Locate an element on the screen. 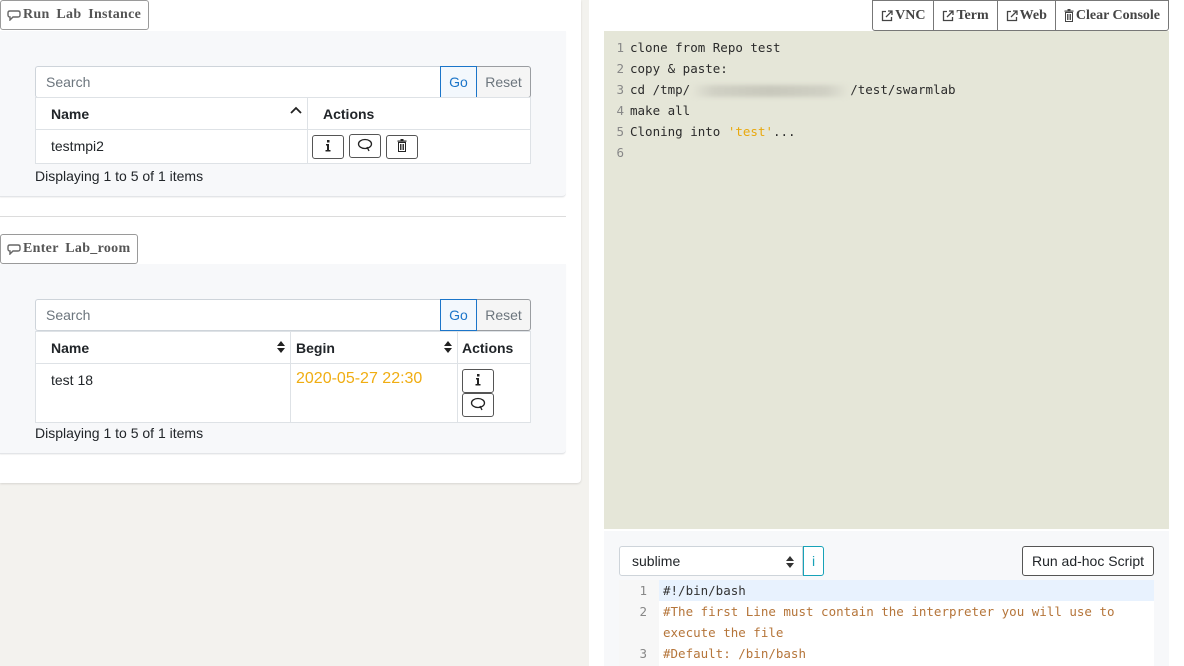 This screenshot has height=666, width=1184. editor-info-button: i is located at coordinates (813, 561).